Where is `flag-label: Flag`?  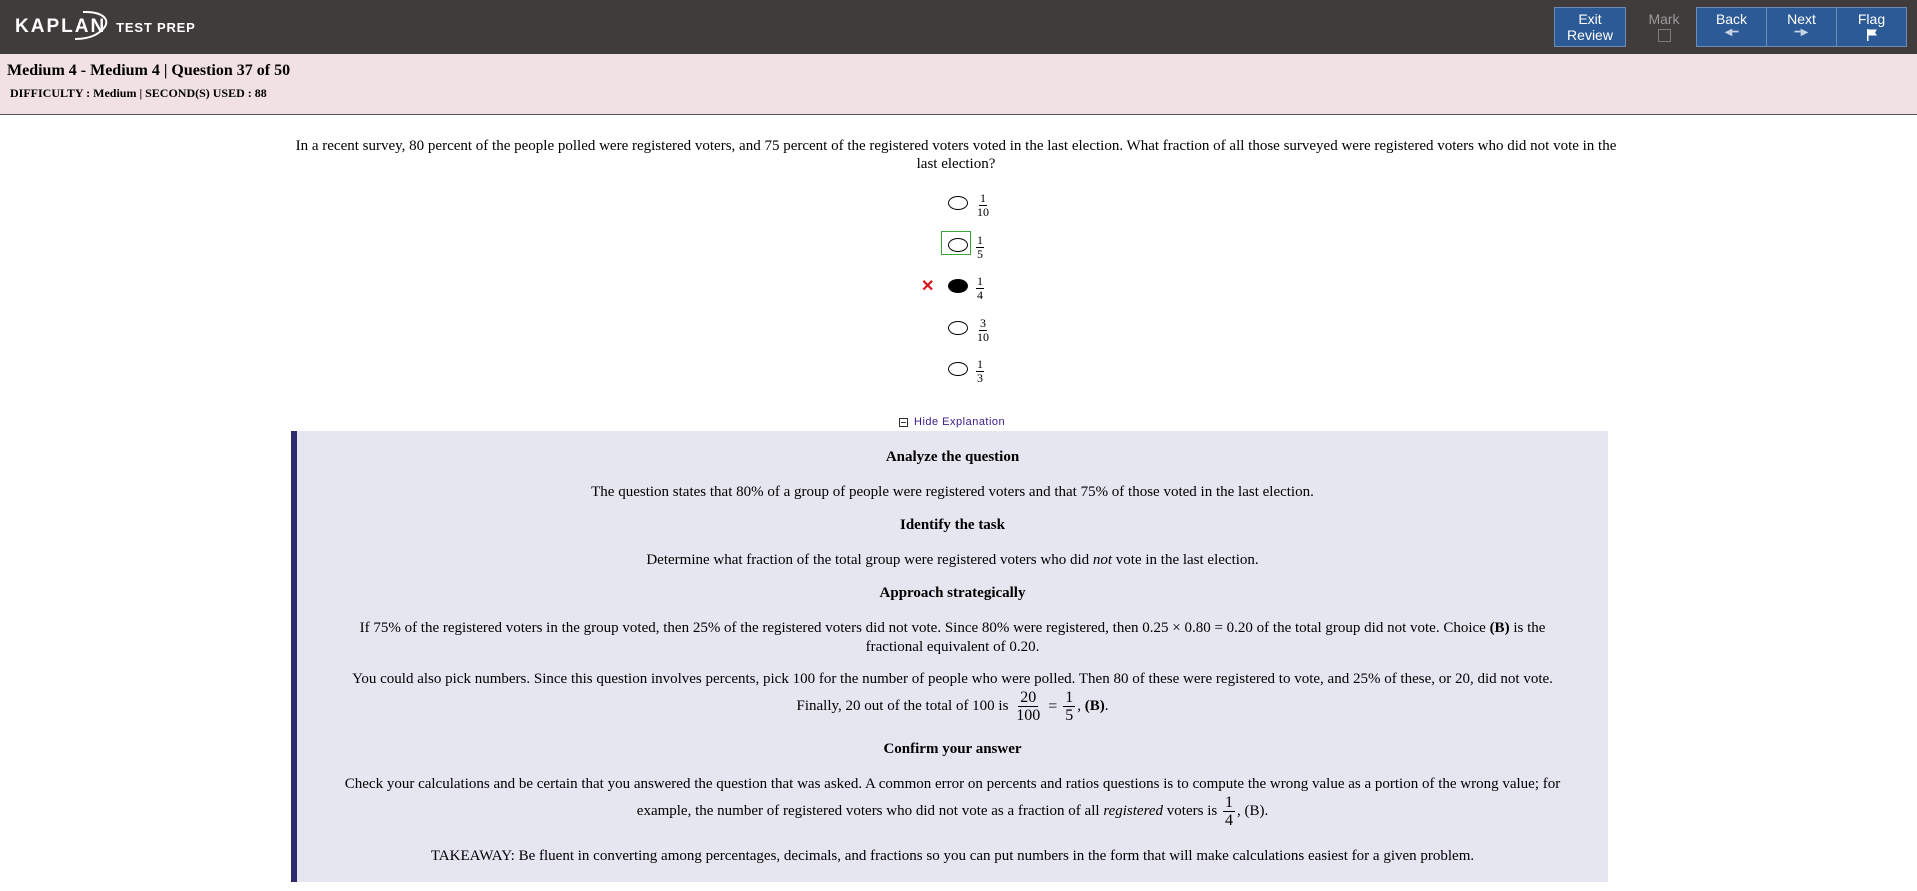
flag-label: Flag is located at coordinates (1871, 19).